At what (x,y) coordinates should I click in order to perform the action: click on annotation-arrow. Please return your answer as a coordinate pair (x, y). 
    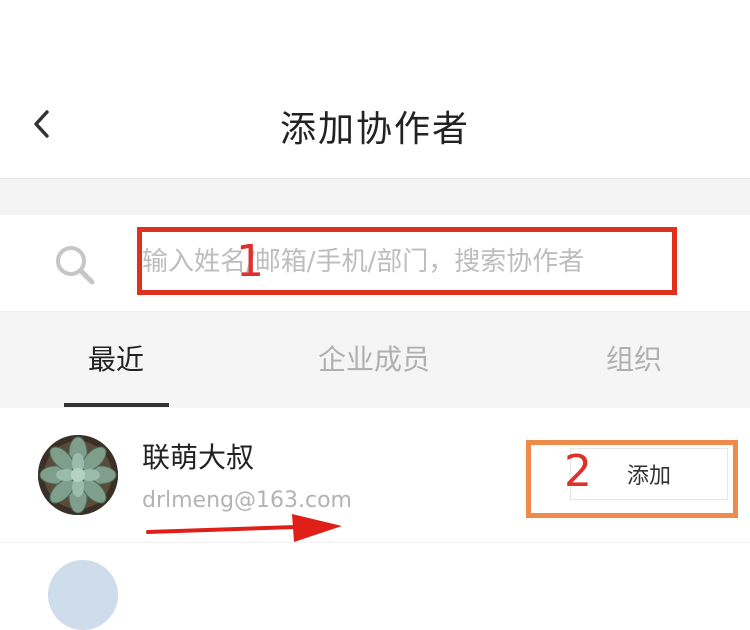
    Looking at the image, I should click on (244, 528).